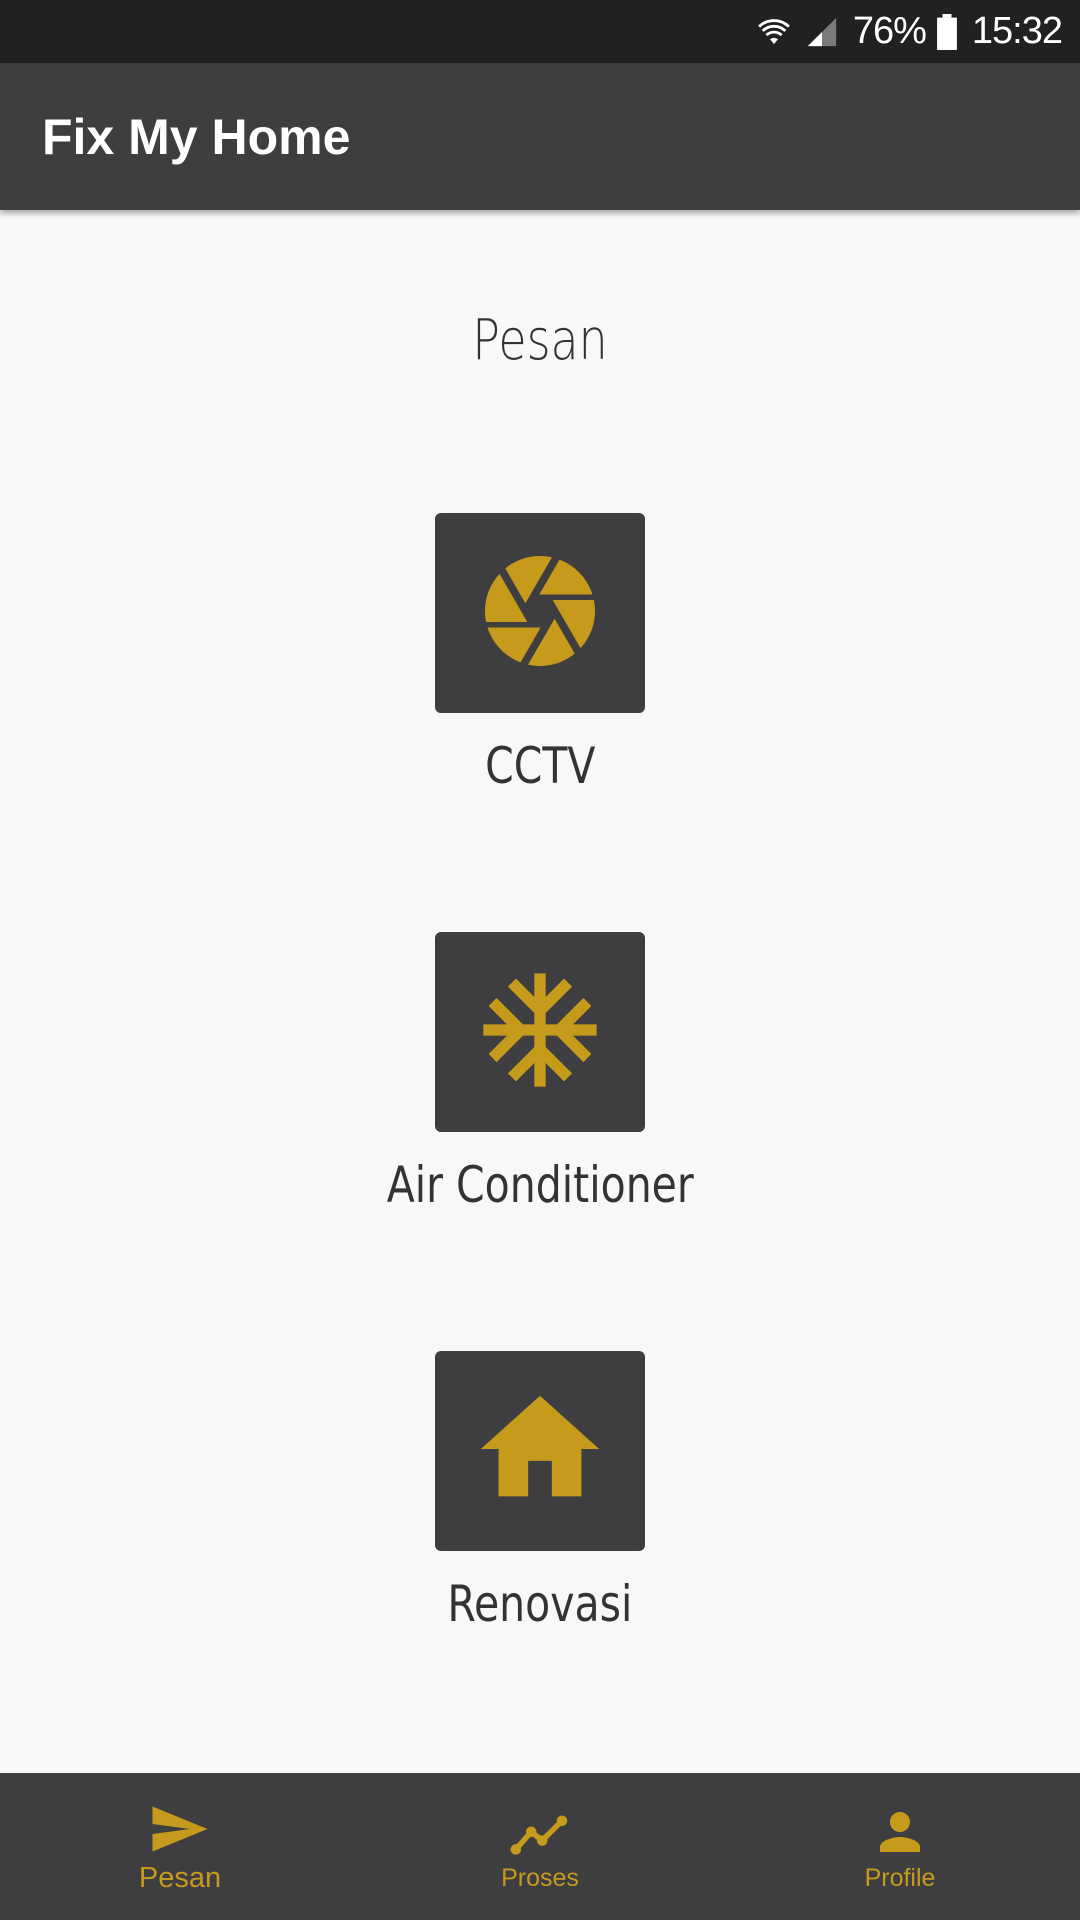 Image resolution: width=1080 pixels, height=1920 pixels. Describe the element at coordinates (900, 1878) in the screenshot. I see `nav-label: Profile` at that location.